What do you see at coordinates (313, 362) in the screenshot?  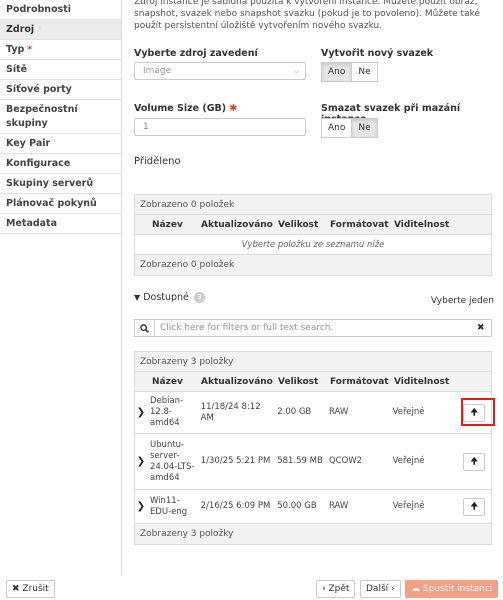 I see `available-count: Zobrazeny 3 položky` at bounding box center [313, 362].